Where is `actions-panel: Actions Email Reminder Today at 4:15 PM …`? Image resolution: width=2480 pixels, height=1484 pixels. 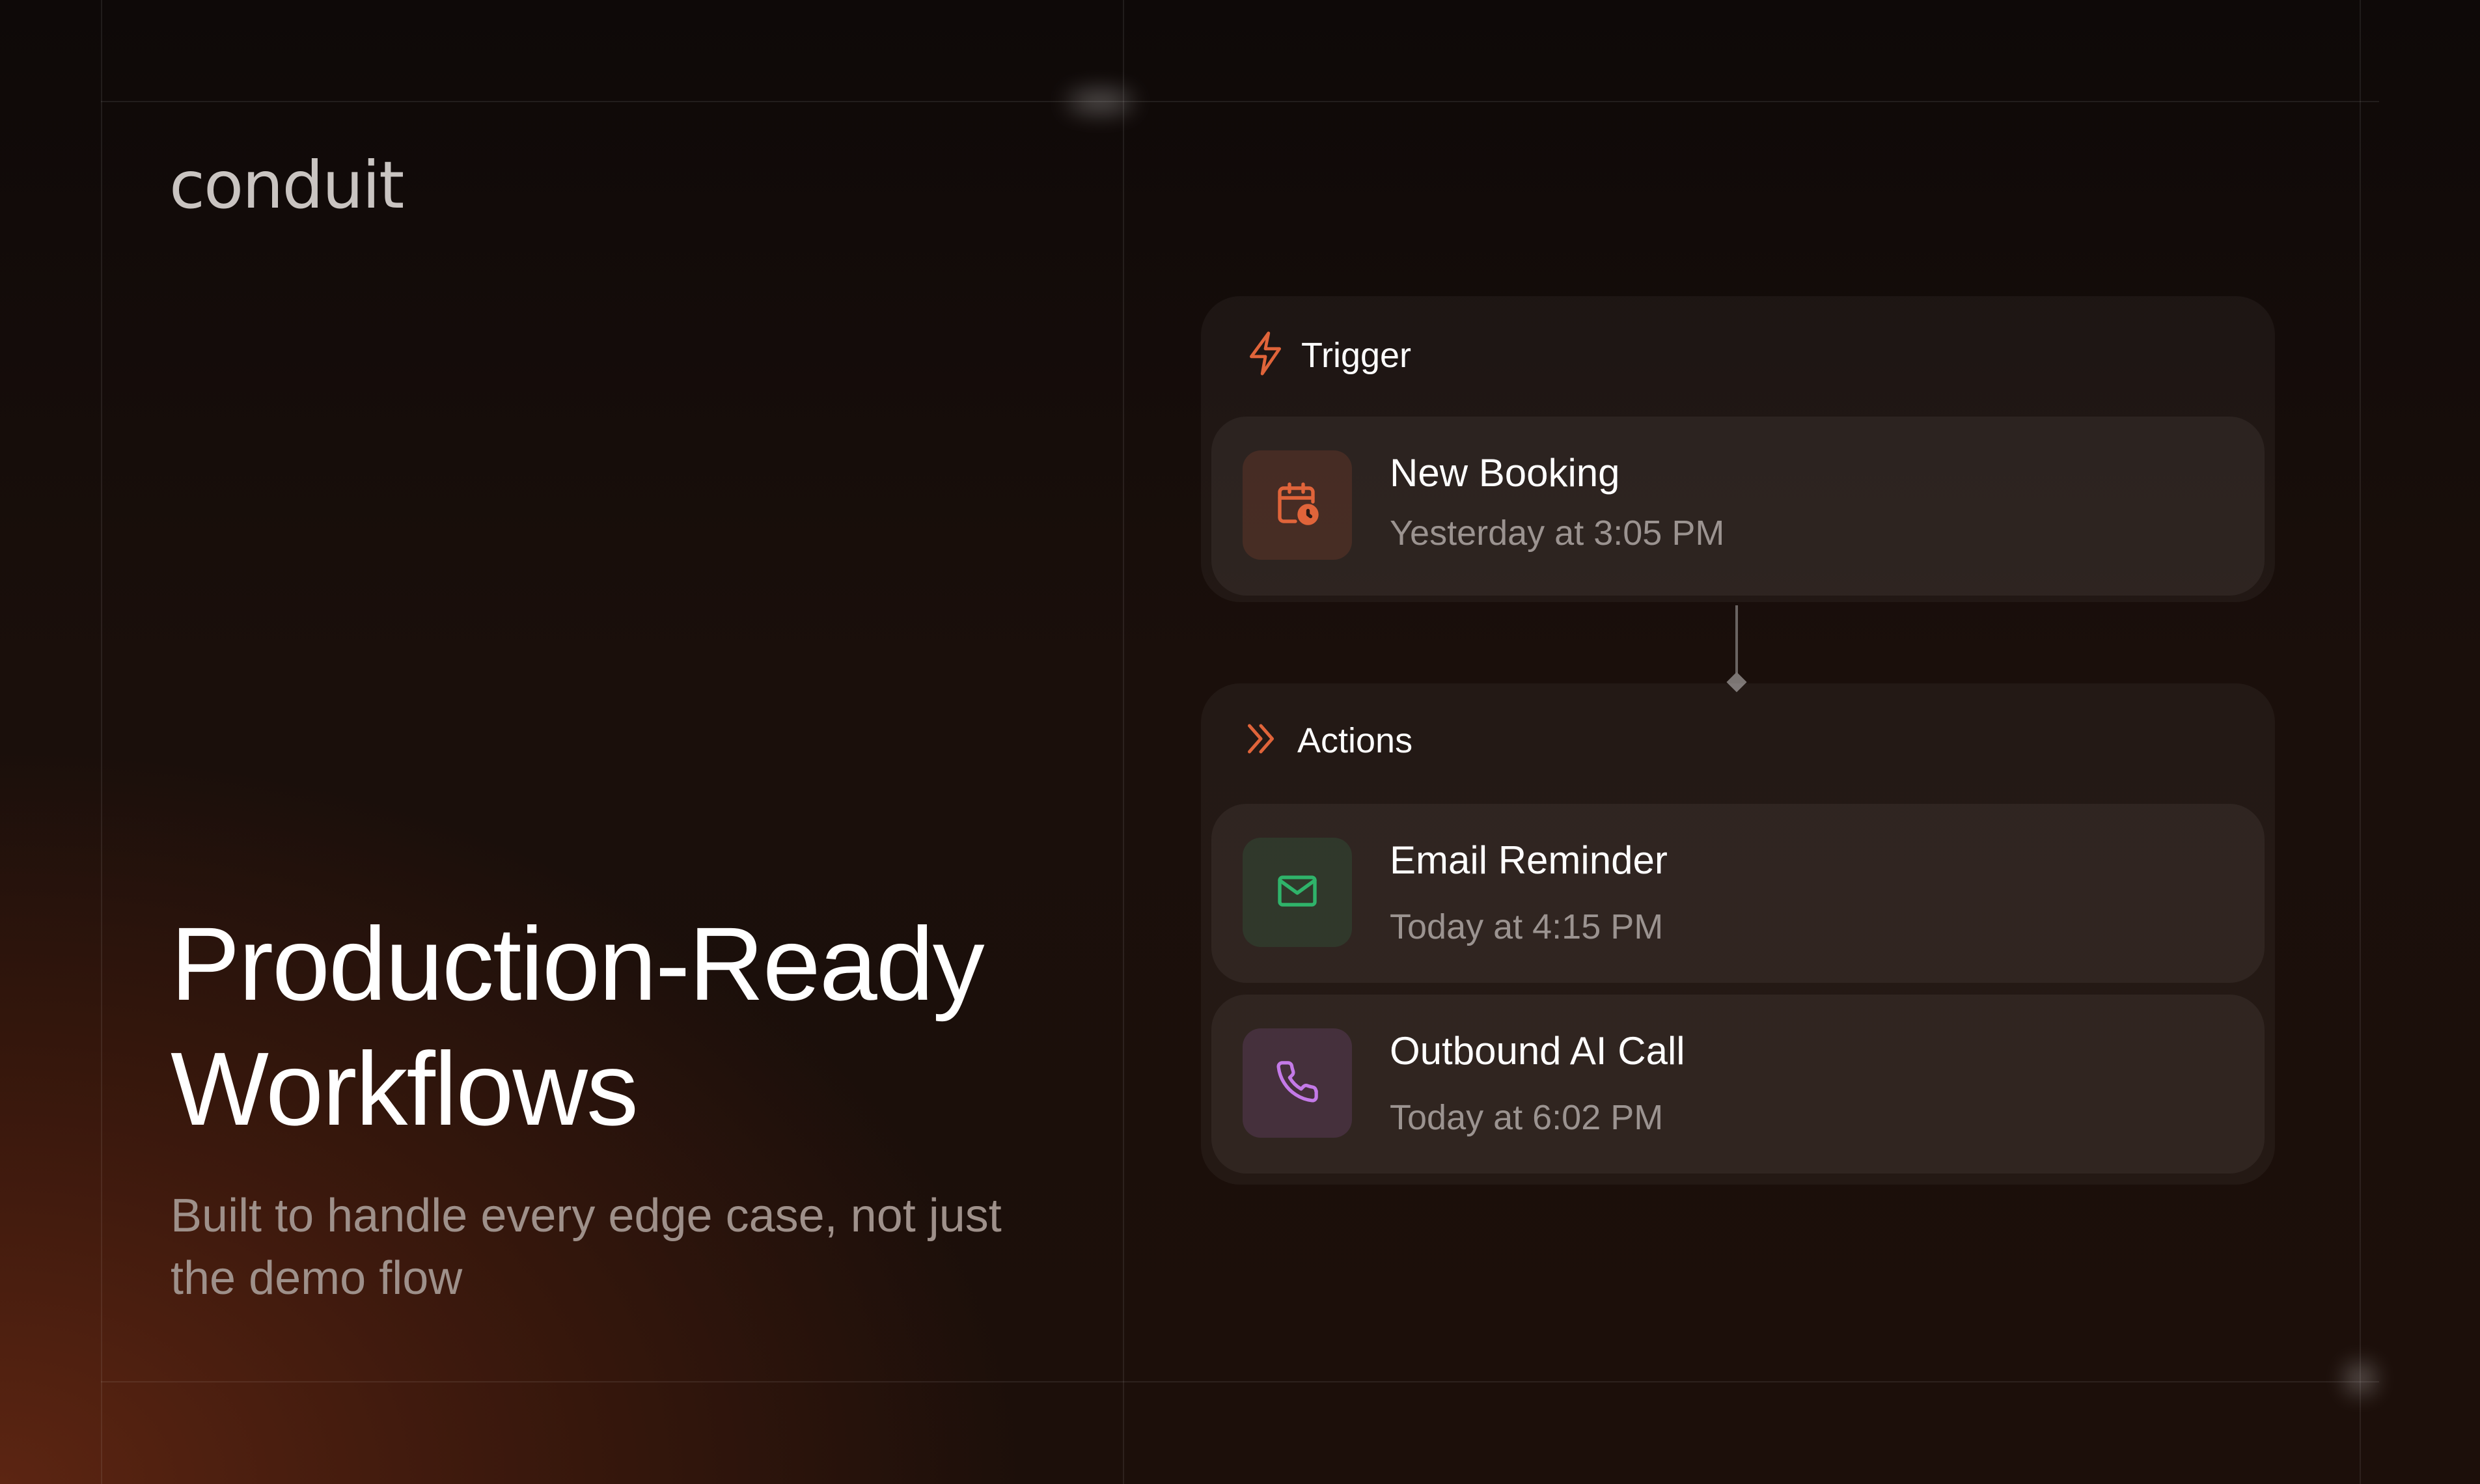
actions-panel: Actions Email Reminder Today at 4:15 PM … is located at coordinates (1738, 934).